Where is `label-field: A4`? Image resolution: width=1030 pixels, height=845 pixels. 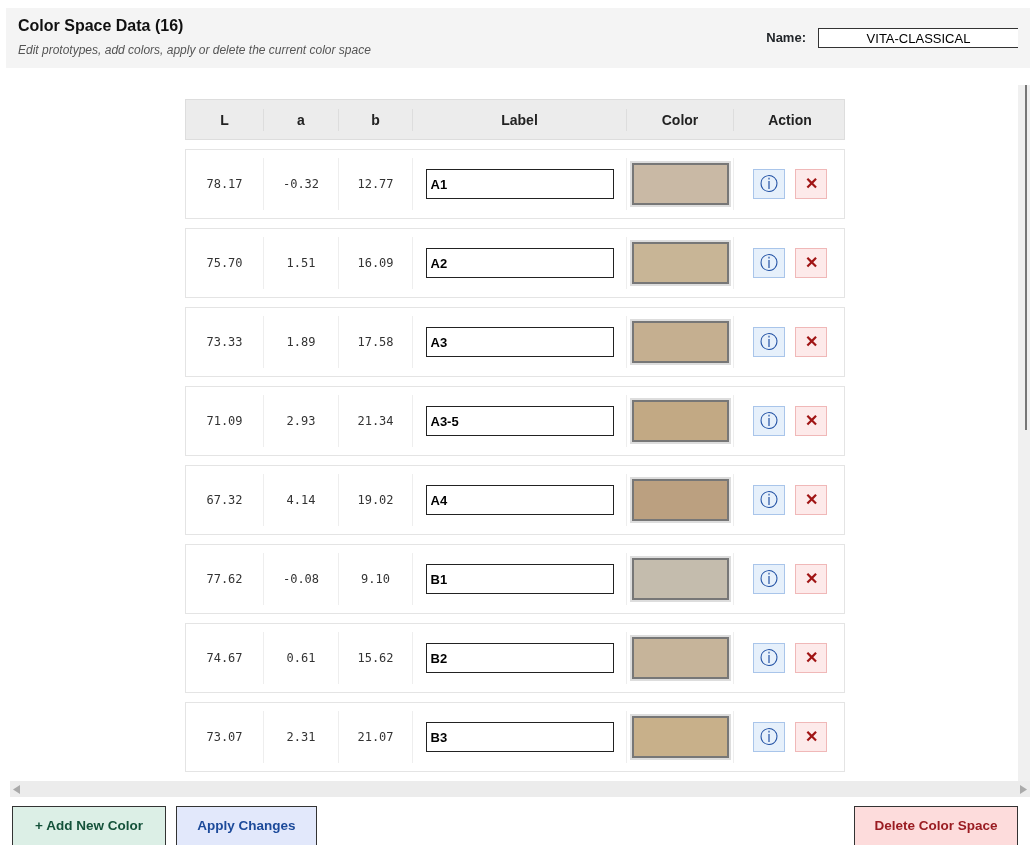
label-field: A4 is located at coordinates (519, 500).